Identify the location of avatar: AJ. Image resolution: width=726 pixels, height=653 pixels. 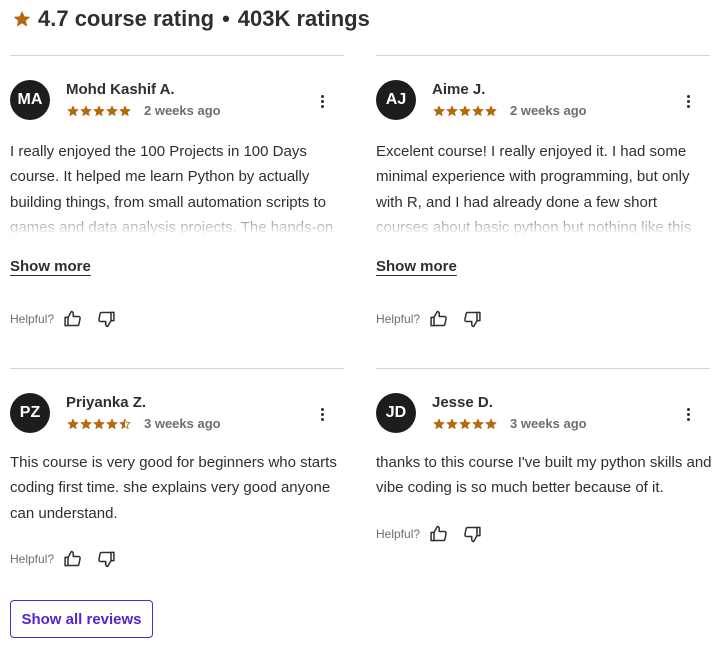
(396, 100).